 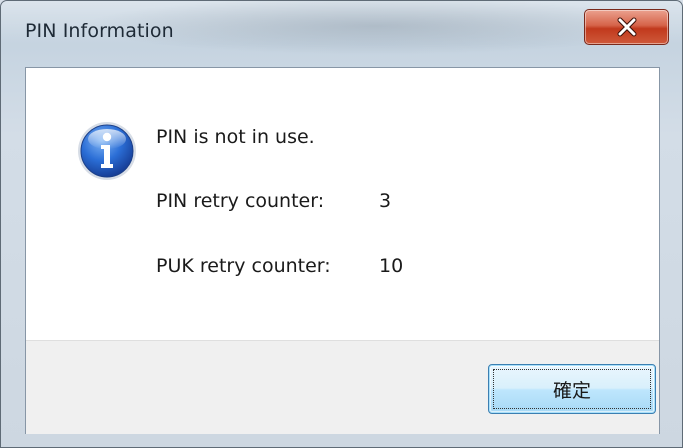 What do you see at coordinates (572, 389) in the screenshot?
I see `ok-button: 確定` at bounding box center [572, 389].